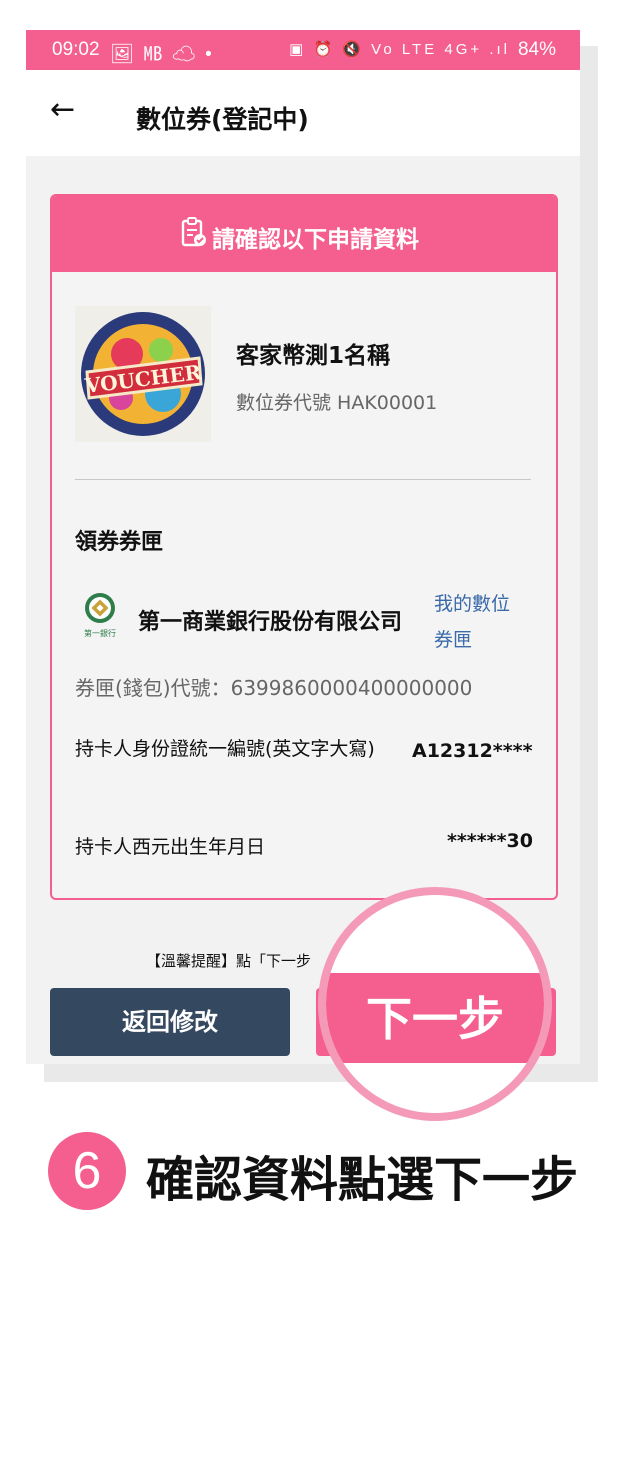 The height and width of the screenshot is (1458, 625). What do you see at coordinates (87, 1171) in the screenshot?
I see `step-number-badge: 6` at bounding box center [87, 1171].